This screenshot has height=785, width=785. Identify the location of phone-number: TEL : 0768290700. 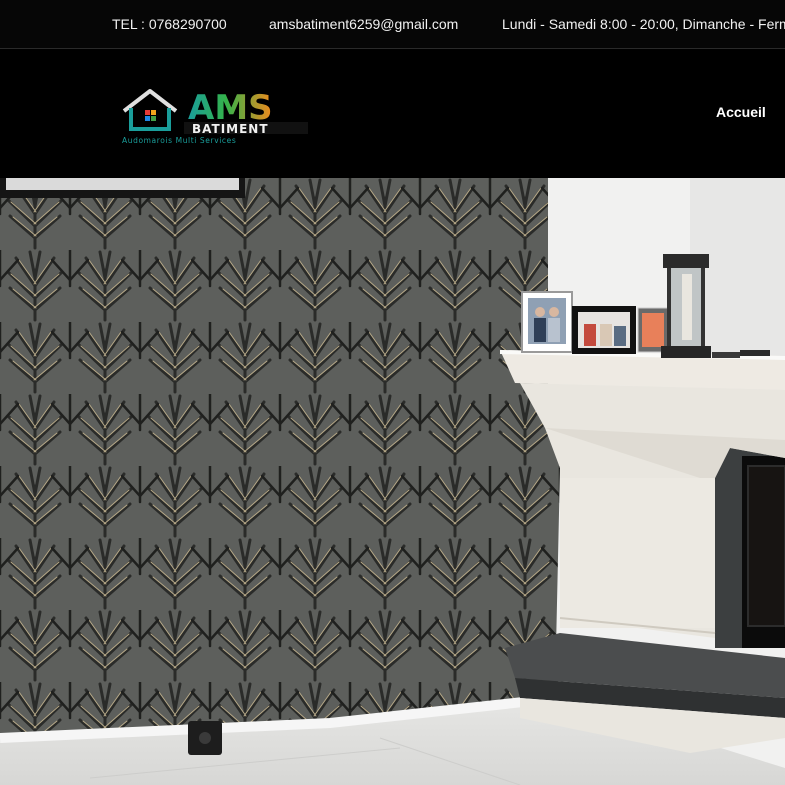
(169, 24).